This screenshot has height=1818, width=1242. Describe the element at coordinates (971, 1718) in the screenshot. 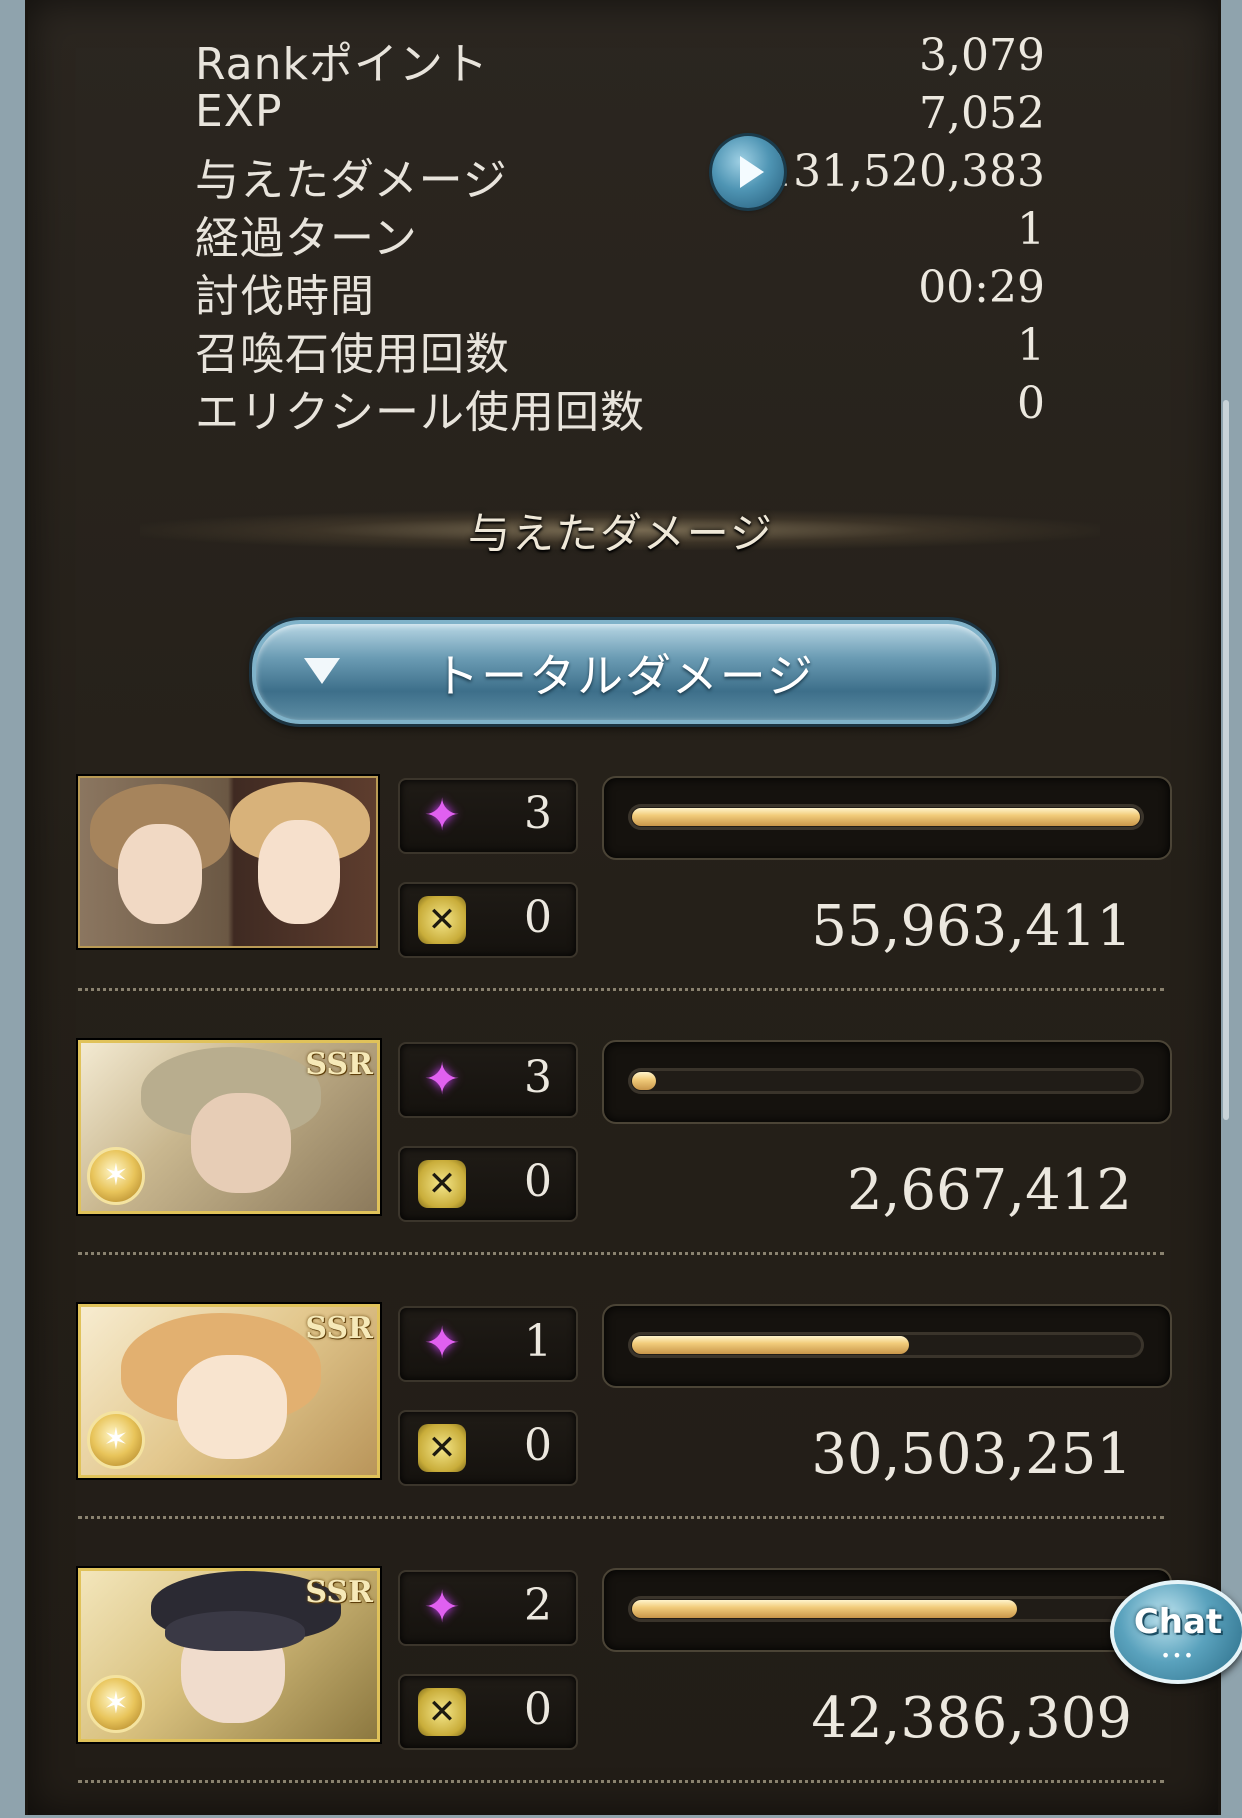

I see `damage-value: 42,386,309` at that location.